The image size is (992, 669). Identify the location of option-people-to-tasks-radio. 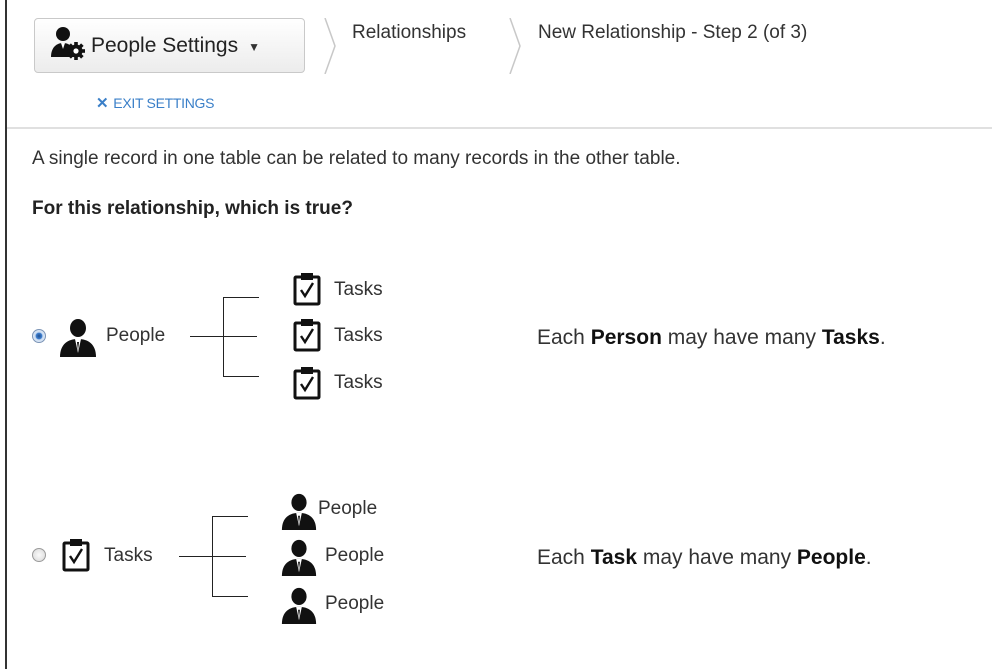
(39, 336).